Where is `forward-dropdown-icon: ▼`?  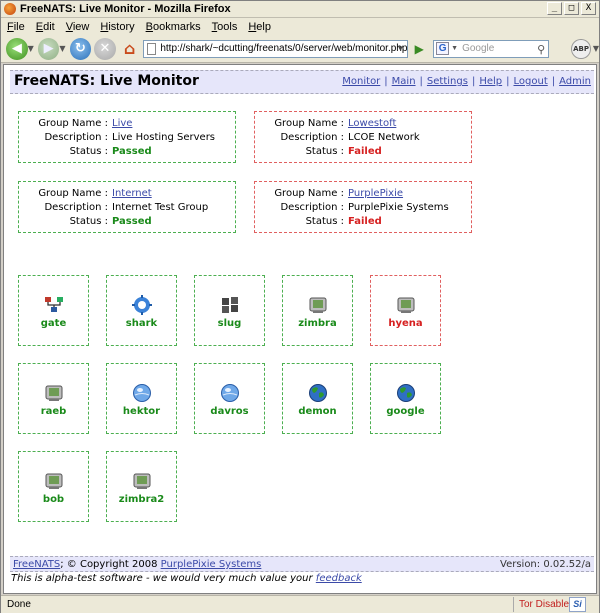
forward-dropdown-icon: ▼ is located at coordinates (62, 48).